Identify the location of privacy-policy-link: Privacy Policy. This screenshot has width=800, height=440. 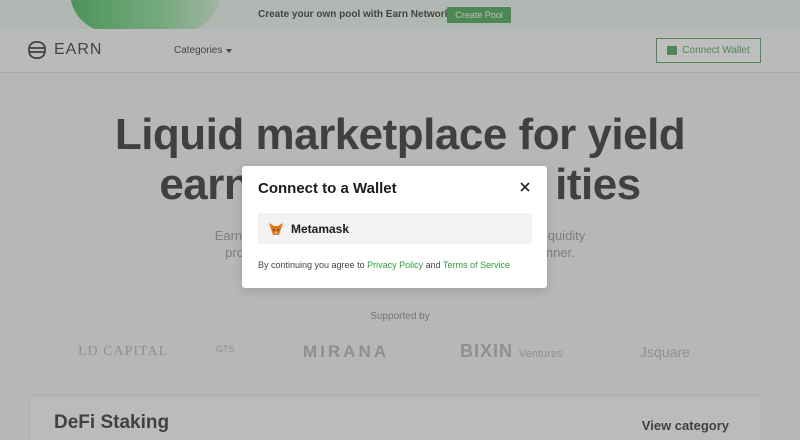
(395, 265).